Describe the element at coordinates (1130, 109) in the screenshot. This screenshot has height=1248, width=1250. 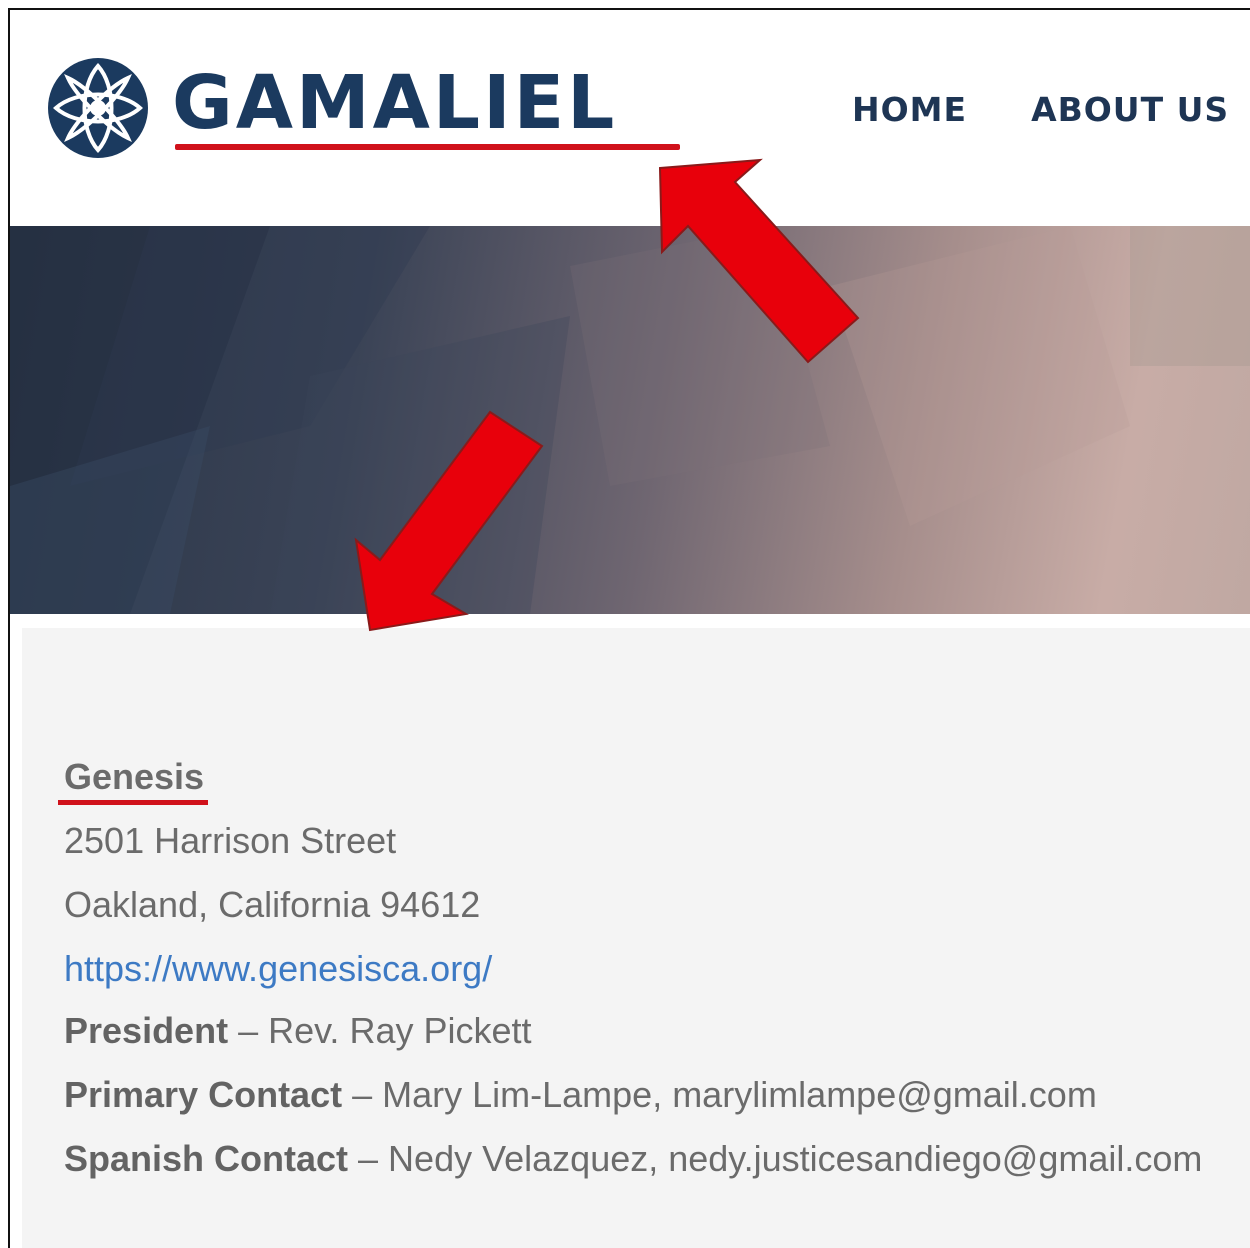
I see `nav-about-us: ABOUT US` at that location.